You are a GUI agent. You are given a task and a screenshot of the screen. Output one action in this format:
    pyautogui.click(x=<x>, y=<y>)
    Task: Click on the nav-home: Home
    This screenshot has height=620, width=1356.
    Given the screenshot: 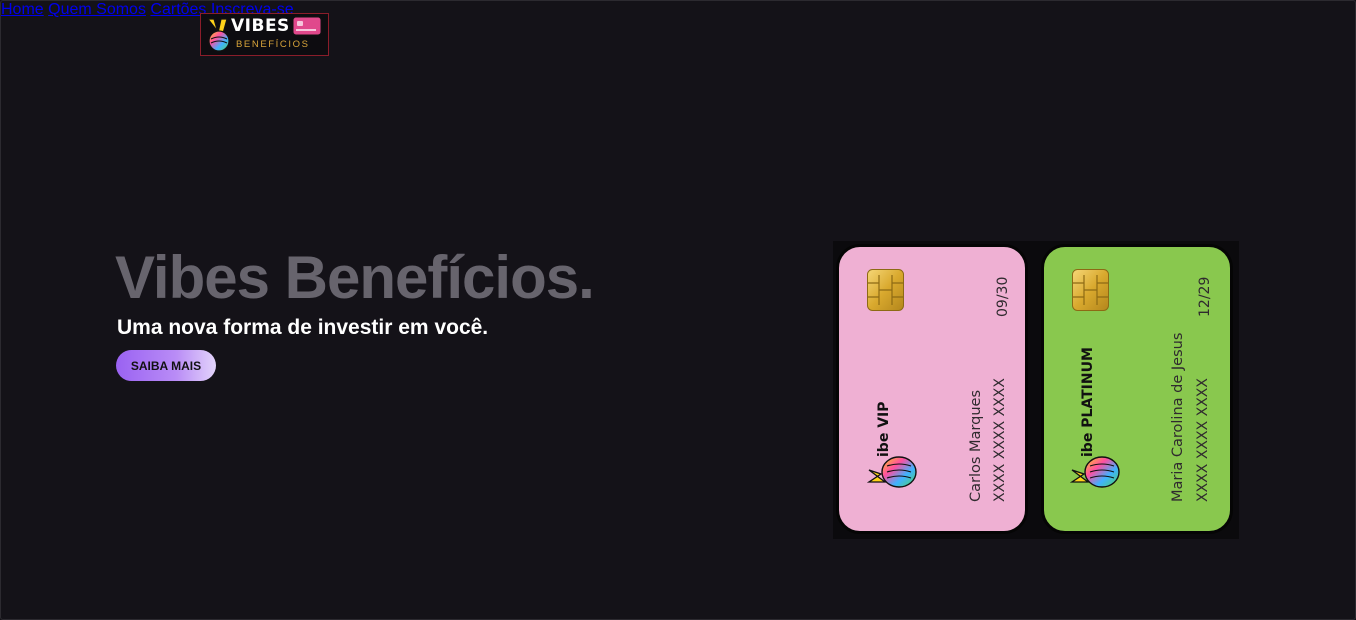 What is the action you would take?
    pyautogui.click(x=22, y=9)
    